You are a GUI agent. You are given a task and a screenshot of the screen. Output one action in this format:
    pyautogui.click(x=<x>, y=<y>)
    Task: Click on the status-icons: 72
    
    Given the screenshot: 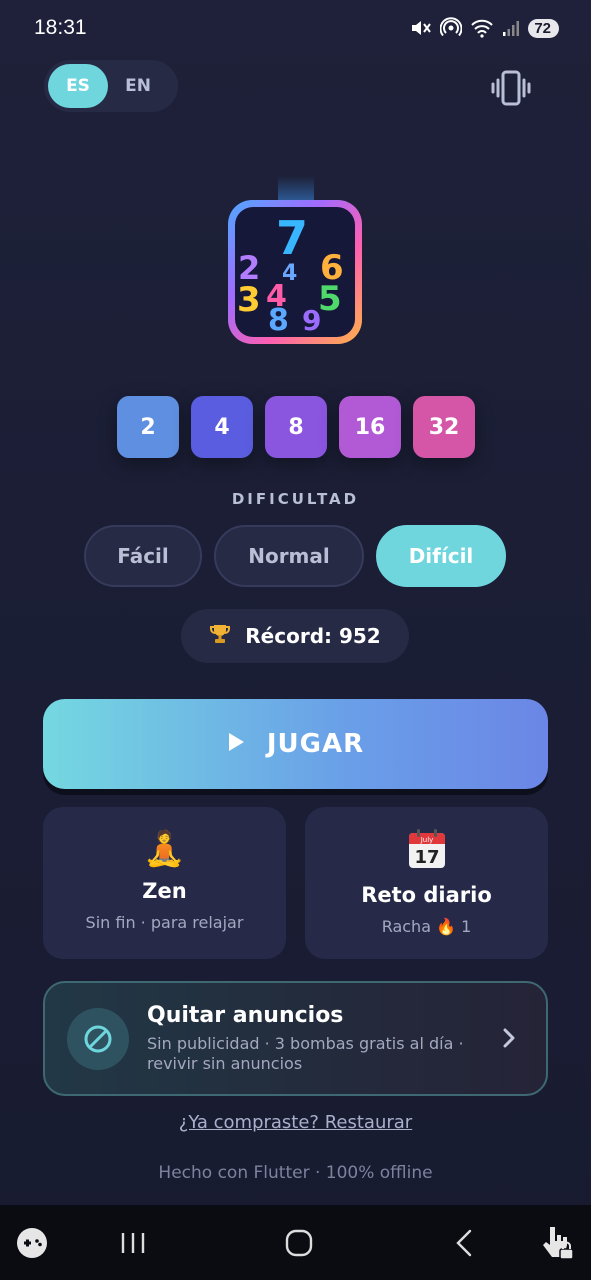 What is the action you would take?
    pyautogui.click(x=484, y=28)
    